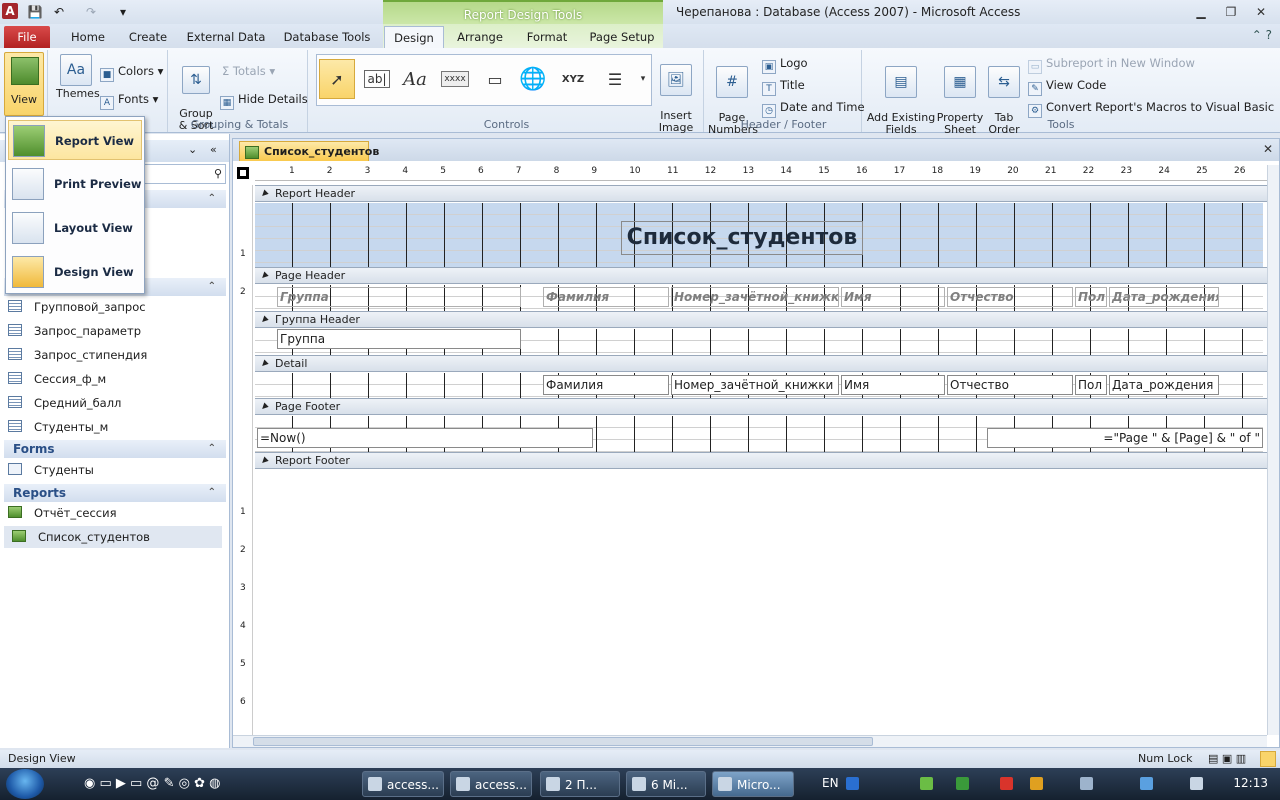 The image size is (1280, 800). What do you see at coordinates (57, 379) in the screenshot?
I see `nav-item-query: Сессия_ф_м` at bounding box center [57, 379].